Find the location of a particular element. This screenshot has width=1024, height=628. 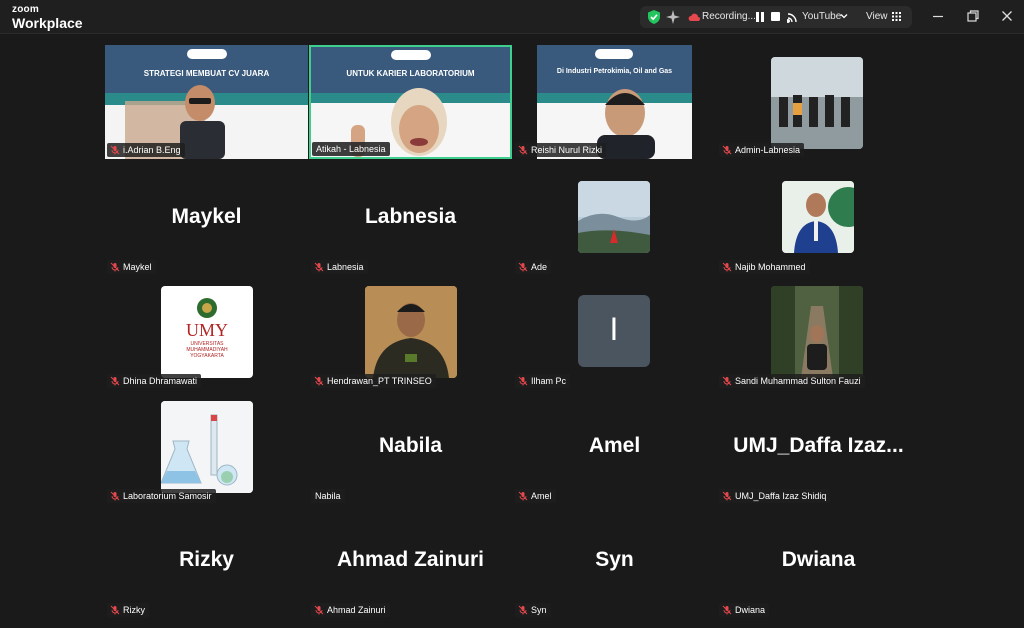

participant-name-tag: Ahmad Zainuri is located at coordinates (350, 610).